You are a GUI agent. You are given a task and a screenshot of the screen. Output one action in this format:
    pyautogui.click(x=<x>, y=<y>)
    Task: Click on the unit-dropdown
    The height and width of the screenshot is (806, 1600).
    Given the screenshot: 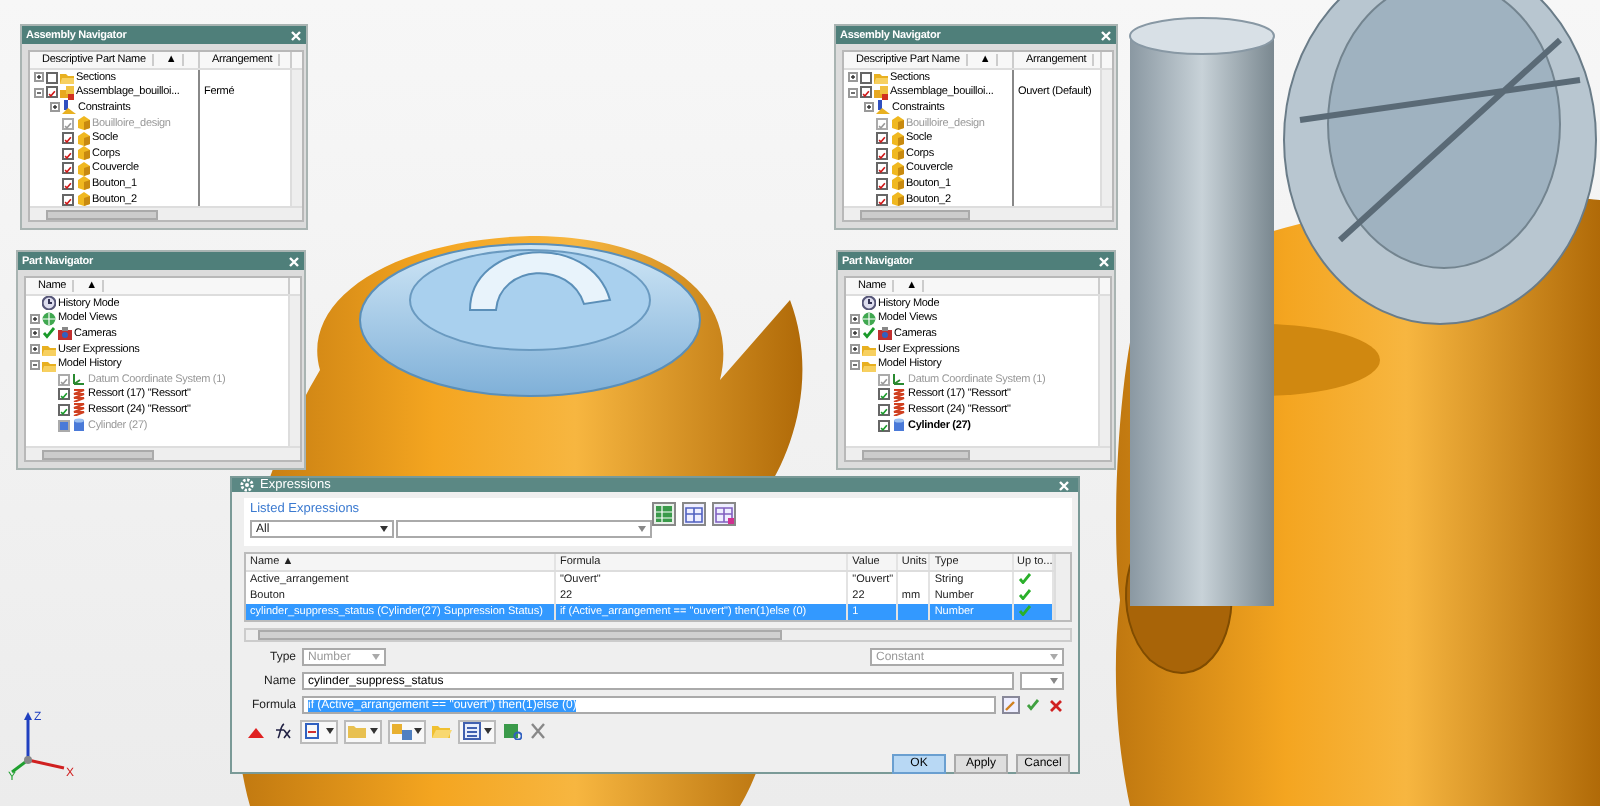 What is the action you would take?
    pyautogui.click(x=1042, y=681)
    